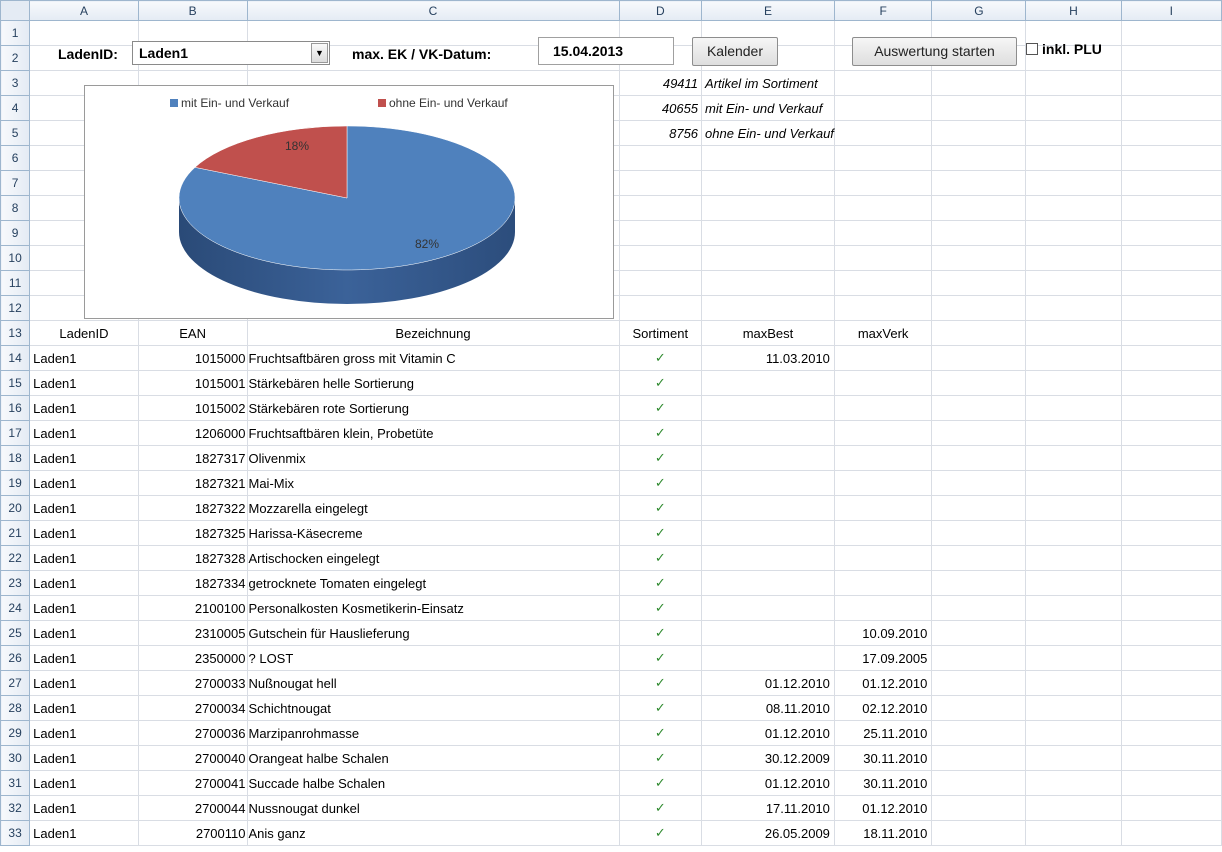 The image size is (1222, 852). What do you see at coordinates (883, 10) in the screenshot?
I see `column-header: F` at bounding box center [883, 10].